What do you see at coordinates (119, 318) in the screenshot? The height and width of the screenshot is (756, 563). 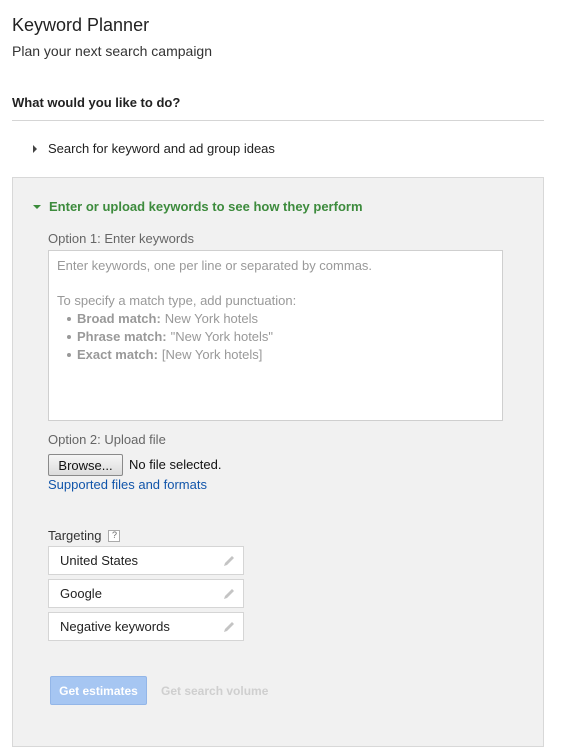 I see `match-type-name: Broad match:` at bounding box center [119, 318].